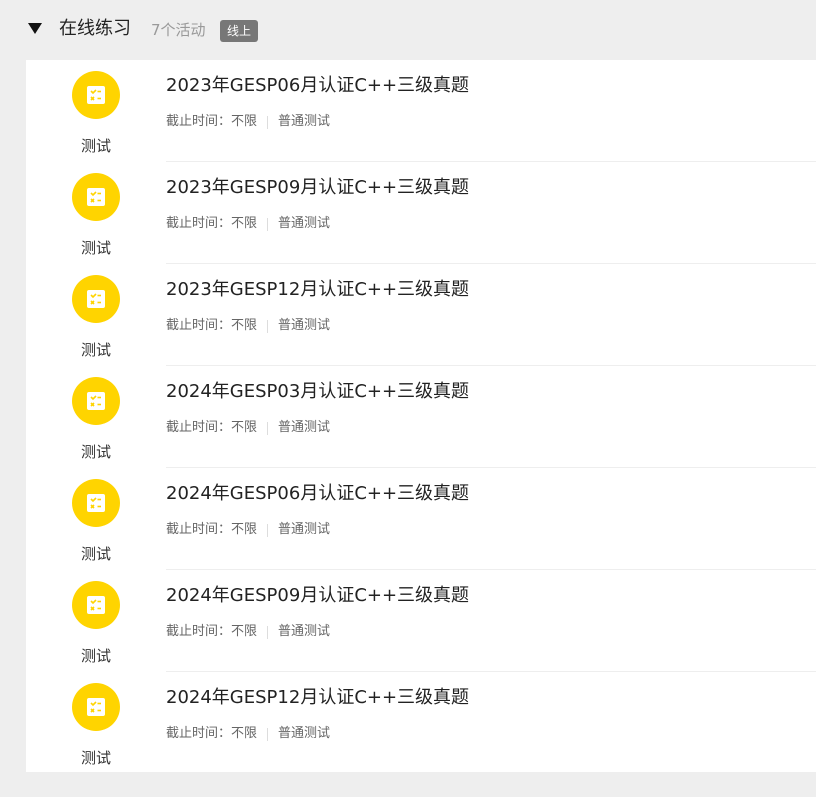 This screenshot has height=797, width=816. I want to click on item-title: 2023年GESP06月认证C++三级真题, so click(317, 86).